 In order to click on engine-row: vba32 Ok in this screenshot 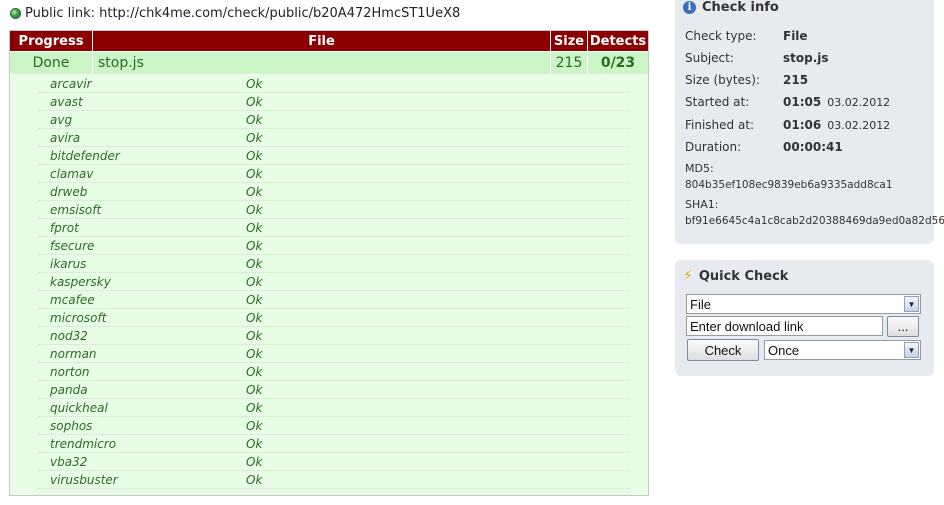, I will do `click(334, 462)`.